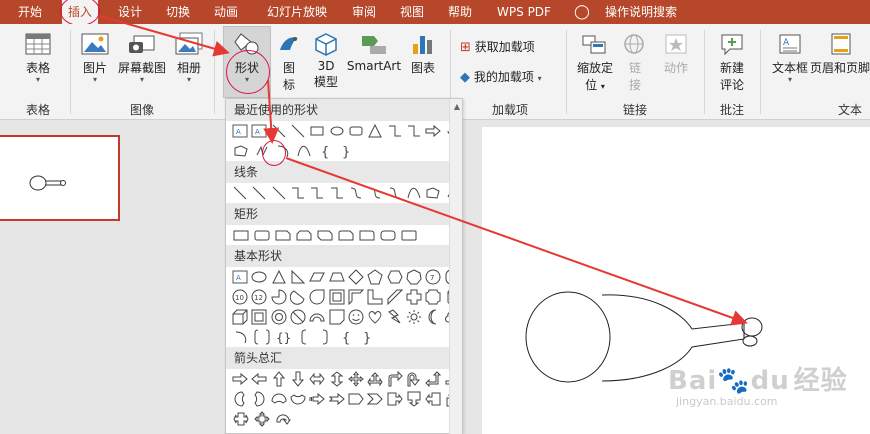 This screenshot has height=434, width=870. I want to click on icons-button: 图 标, so click(289, 62).